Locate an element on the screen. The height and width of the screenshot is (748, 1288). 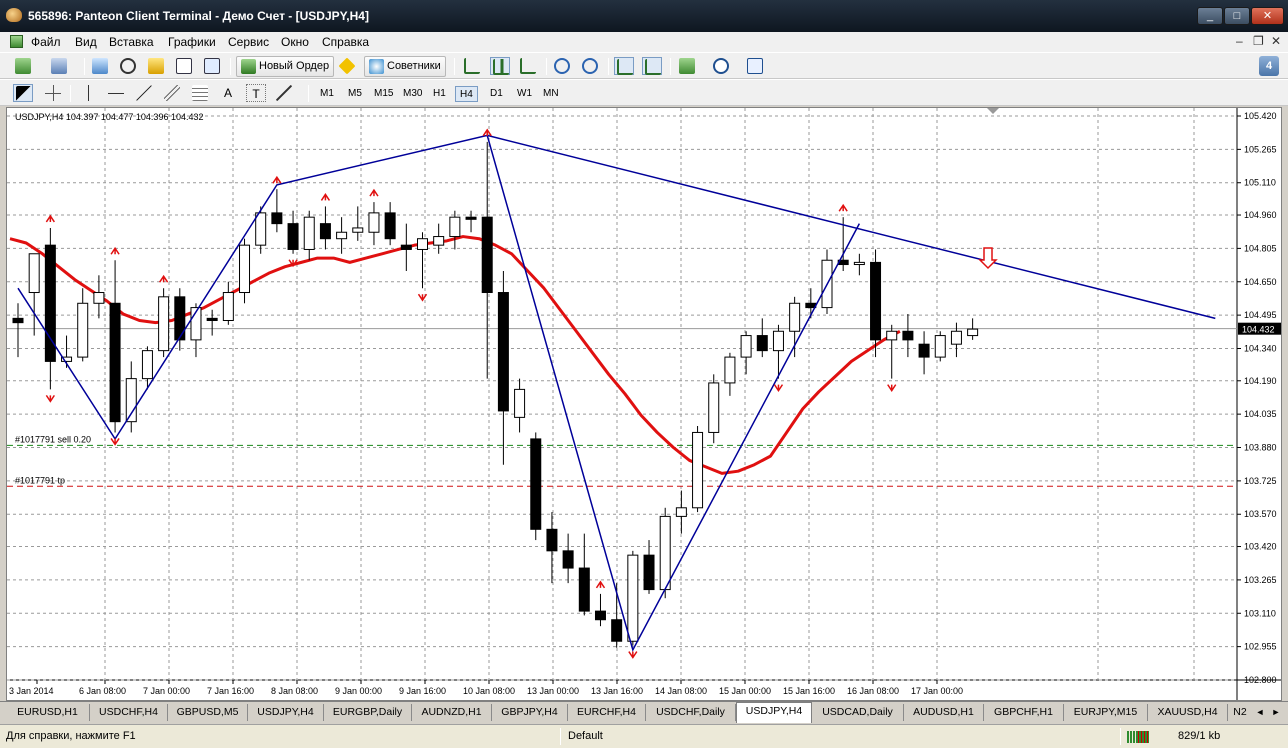
tf-mn: MN is located at coordinates (551, 94).